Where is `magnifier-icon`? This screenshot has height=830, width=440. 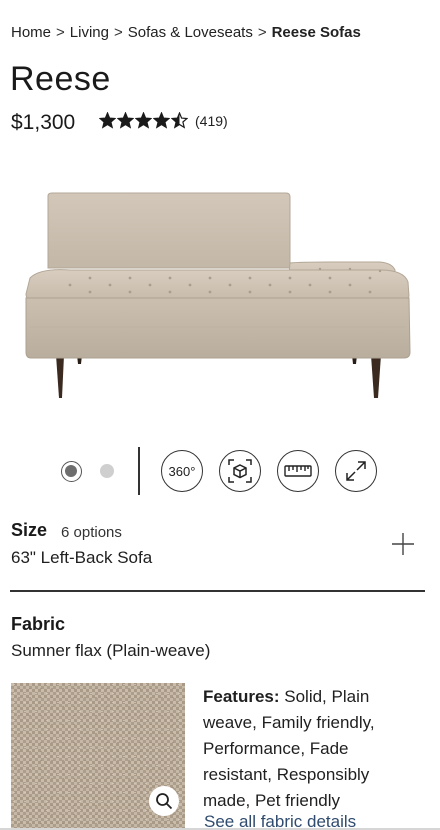
magnifier-icon is located at coordinates (164, 801).